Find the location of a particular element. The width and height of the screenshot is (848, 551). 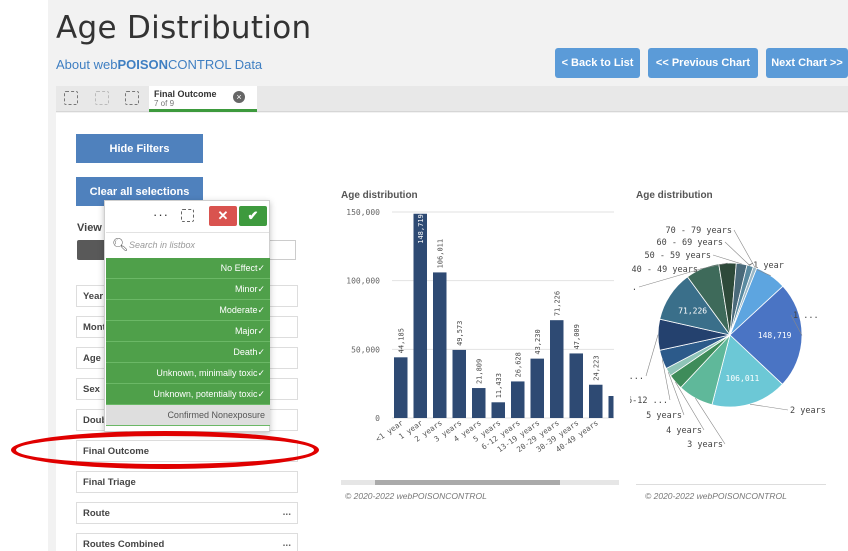

pie-chart-divider is located at coordinates (731, 484).